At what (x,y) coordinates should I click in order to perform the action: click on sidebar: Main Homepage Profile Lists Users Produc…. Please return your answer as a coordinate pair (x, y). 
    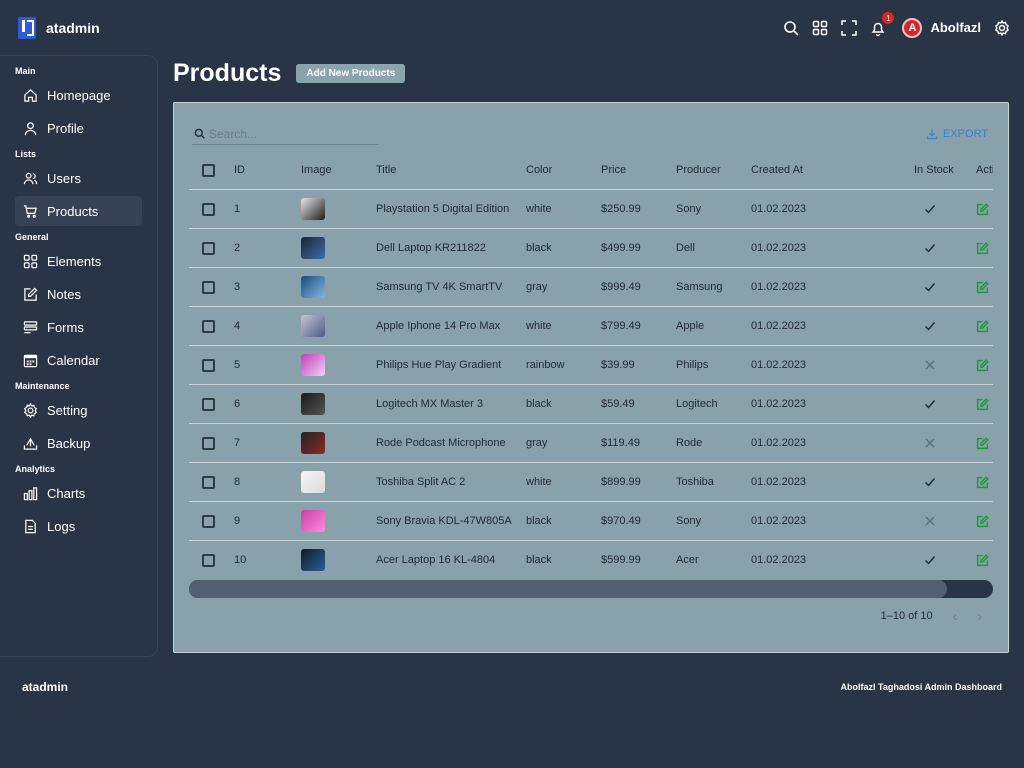
    Looking at the image, I should click on (79, 356).